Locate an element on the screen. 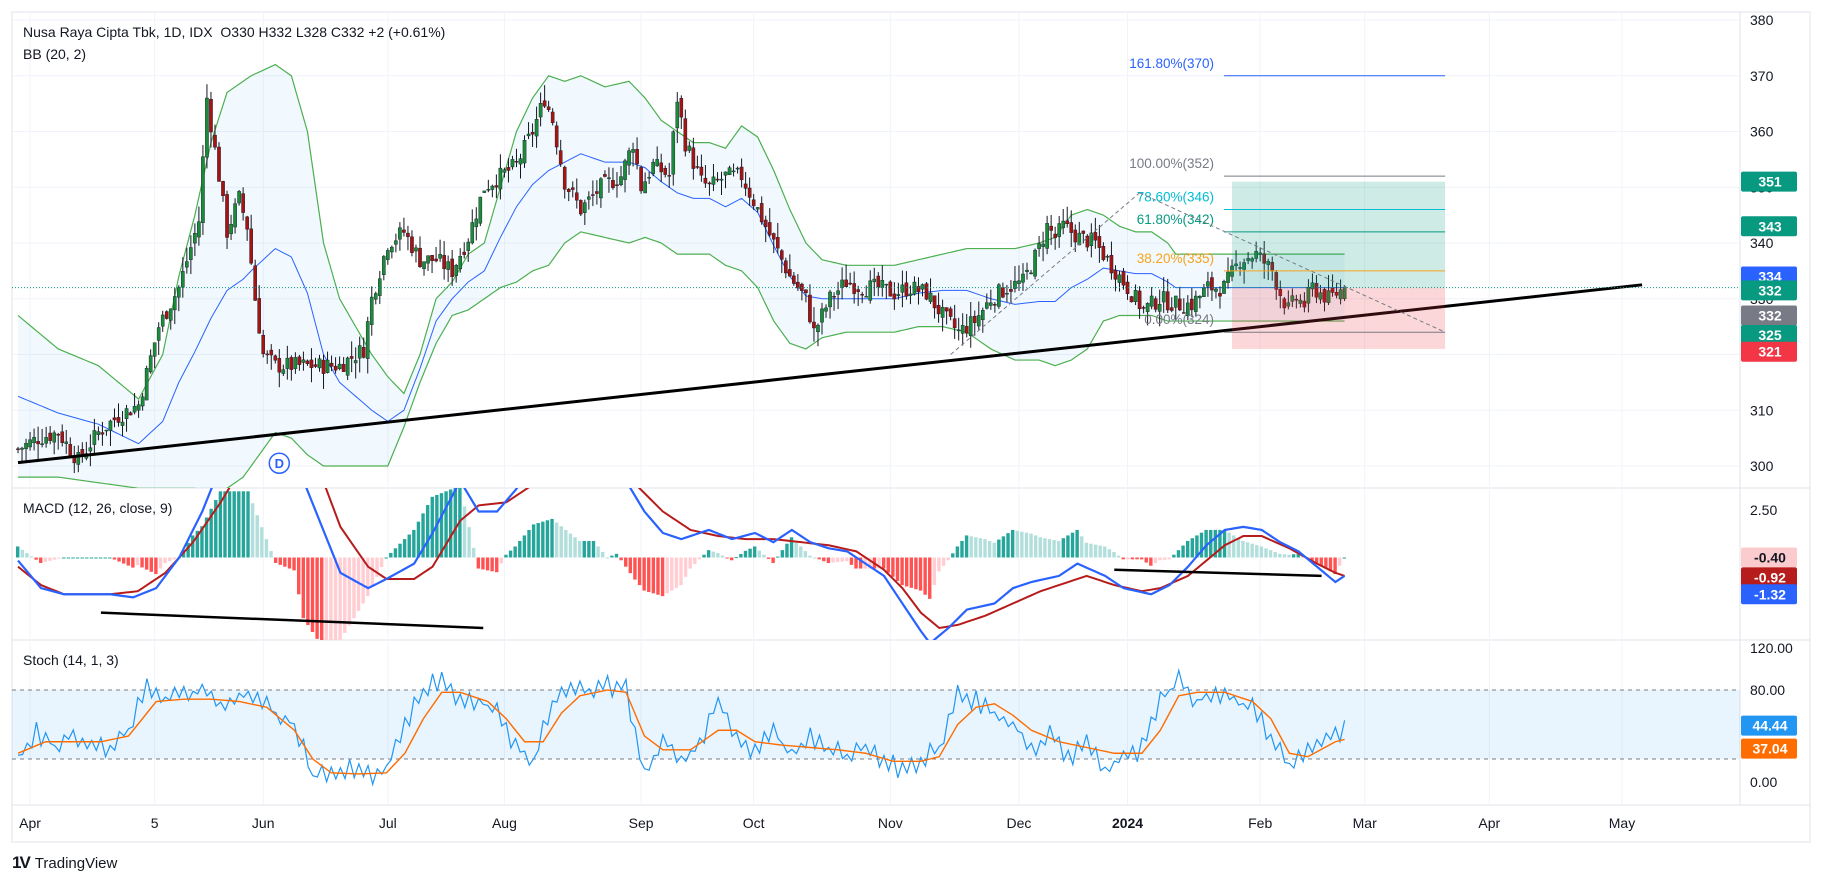  svg-text: -0.92 is located at coordinates (1770, 577).